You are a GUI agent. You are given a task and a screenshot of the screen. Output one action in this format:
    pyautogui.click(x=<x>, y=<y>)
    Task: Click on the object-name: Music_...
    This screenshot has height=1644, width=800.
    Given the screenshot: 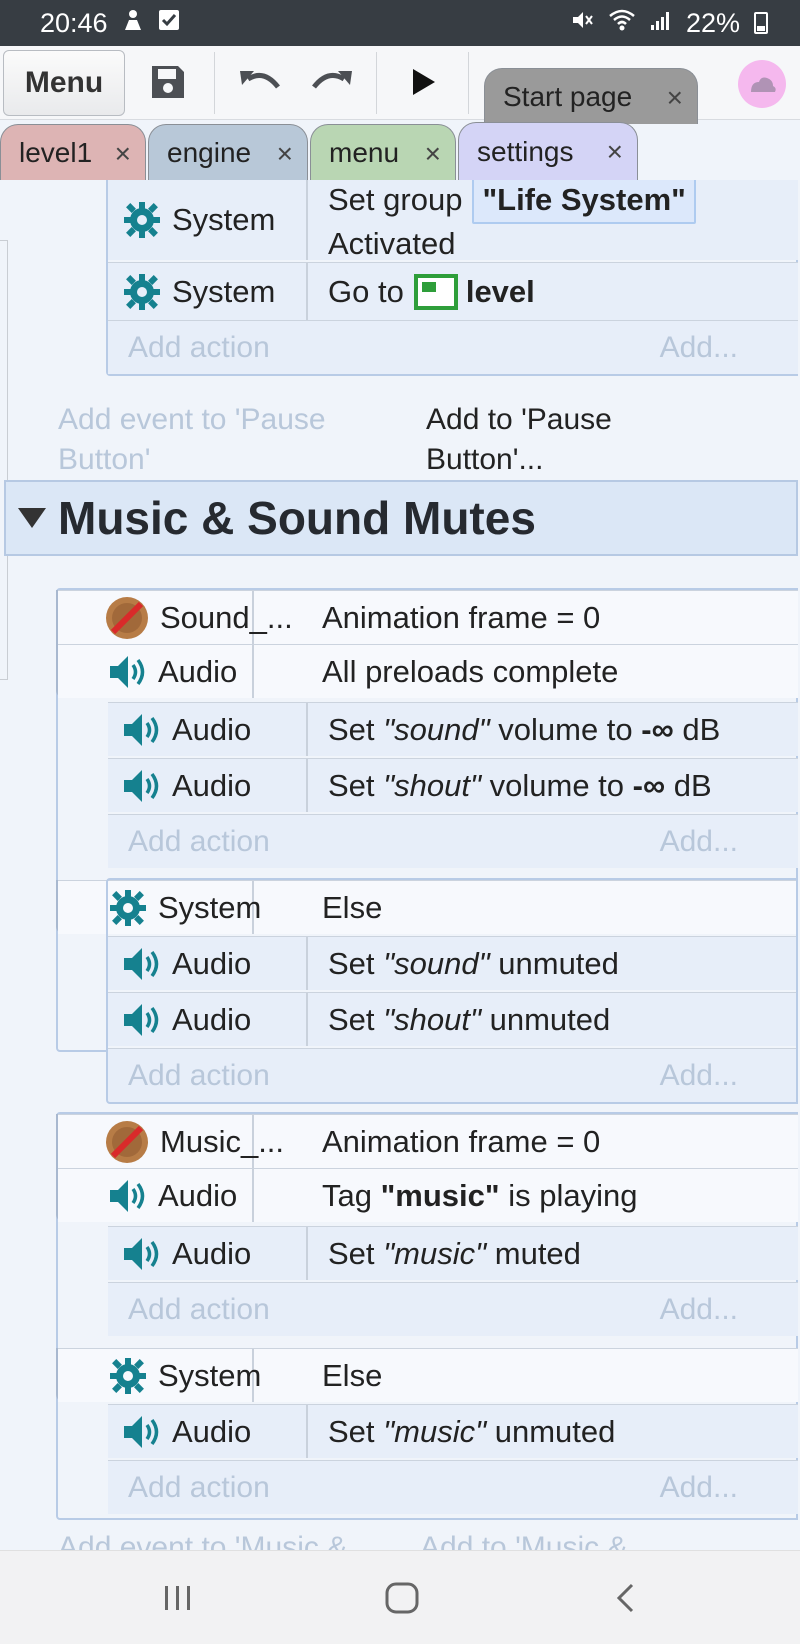 What is the action you would take?
    pyautogui.click(x=222, y=1141)
    